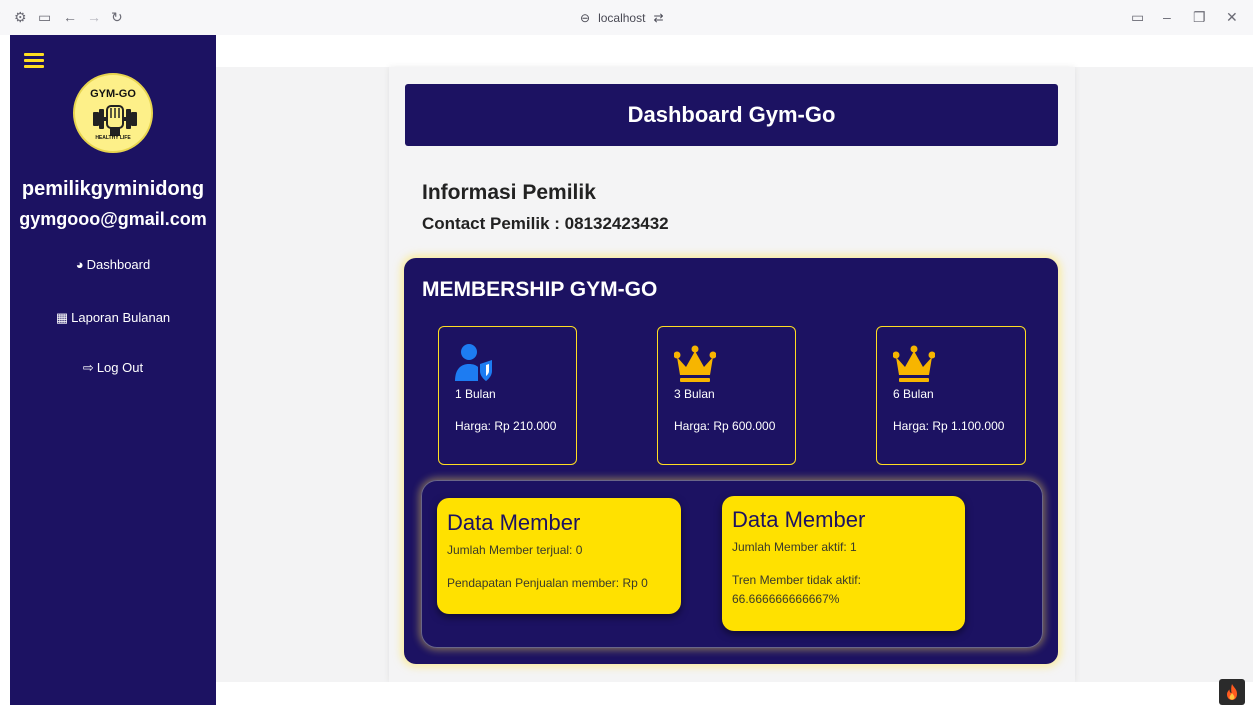  What do you see at coordinates (1167, 17) in the screenshot?
I see `minimize-icon: –` at bounding box center [1167, 17].